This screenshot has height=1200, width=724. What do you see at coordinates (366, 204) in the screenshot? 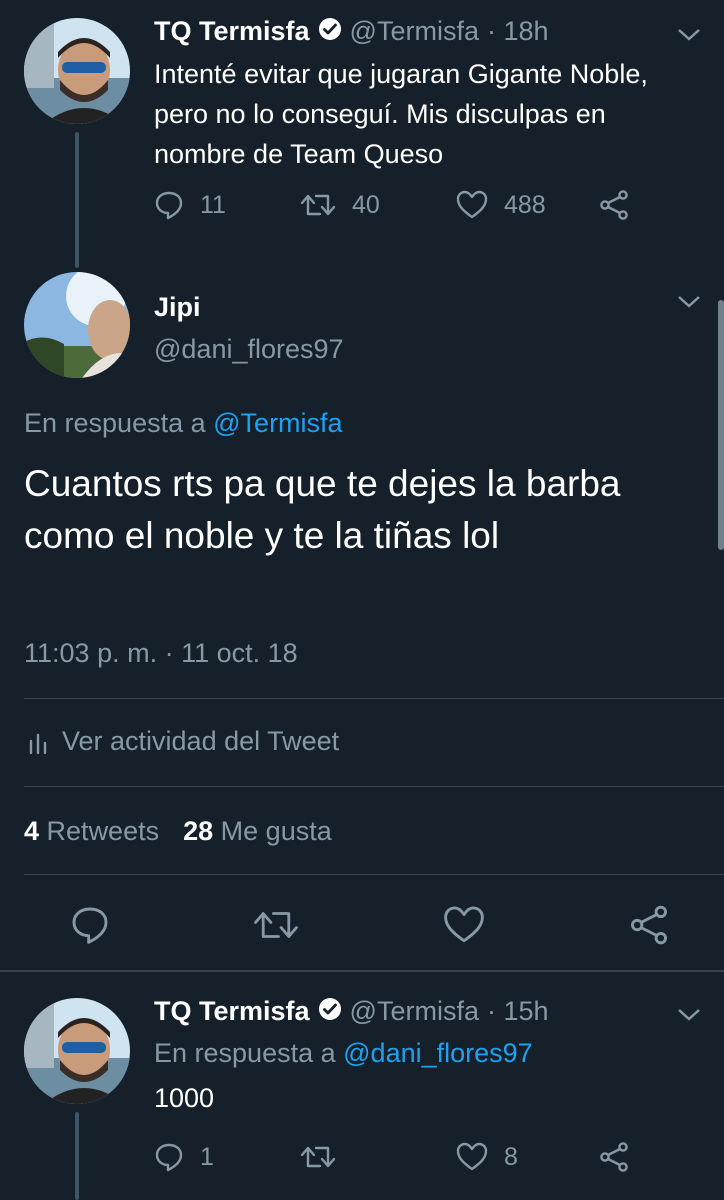
I see `tweet1-retweet-count: 40` at bounding box center [366, 204].